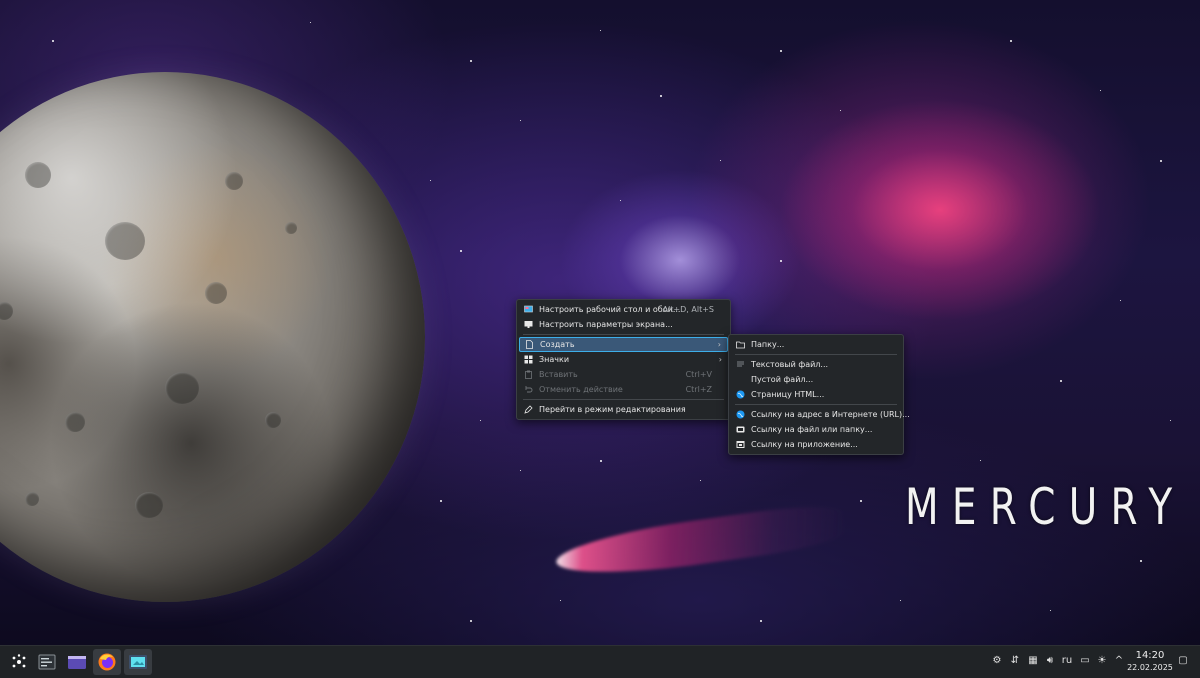 The width and height of the screenshot is (1200, 678). I want to click on menu-item-label: Вставить, so click(558, 374).